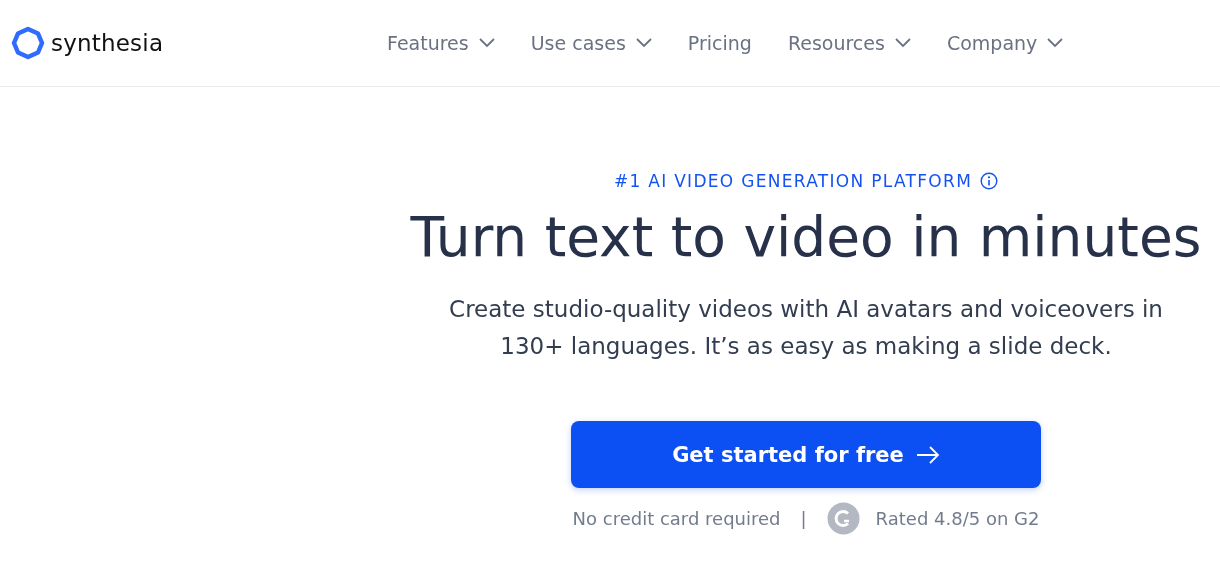  Describe the element at coordinates (806, 454) in the screenshot. I see `get-started-button: Get started for free` at that location.